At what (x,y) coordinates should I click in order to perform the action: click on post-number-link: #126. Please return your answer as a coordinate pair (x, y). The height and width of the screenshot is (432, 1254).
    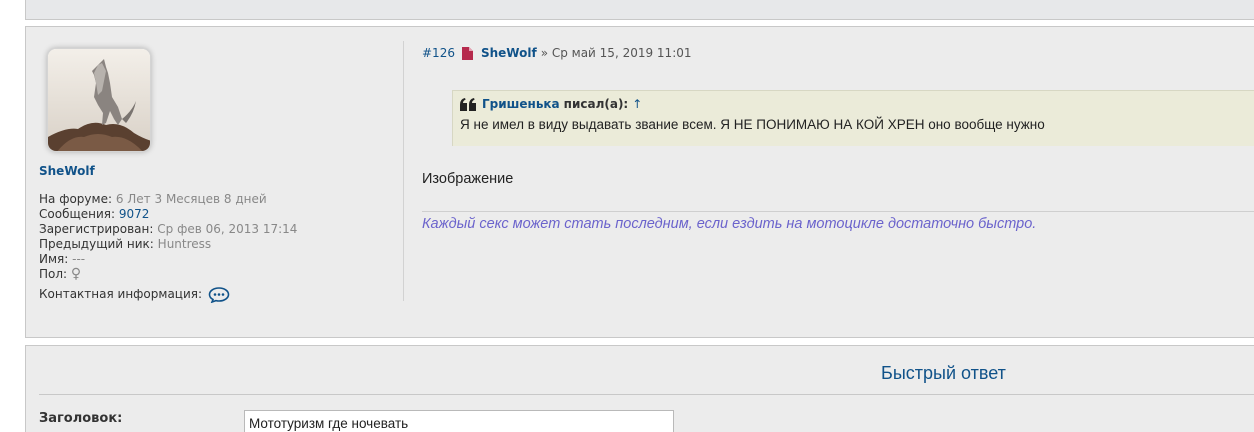
    Looking at the image, I should click on (438, 53).